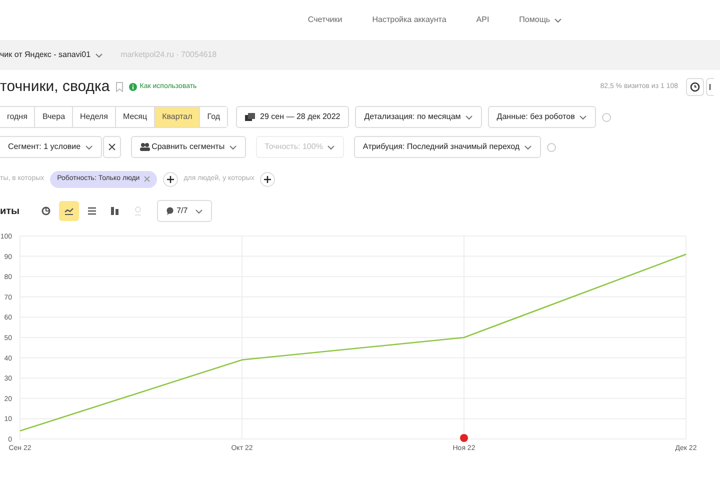 The width and height of the screenshot is (720, 480). Describe the element at coordinates (540, 20) in the screenshot. I see `nav-link: Помощь` at that location.